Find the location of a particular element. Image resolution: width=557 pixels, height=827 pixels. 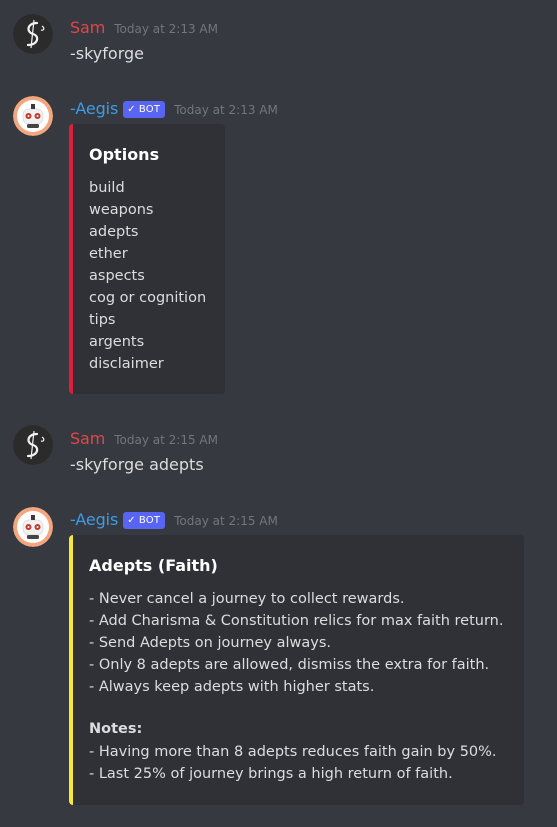

embed-line: cog or cognition is located at coordinates (148, 298).